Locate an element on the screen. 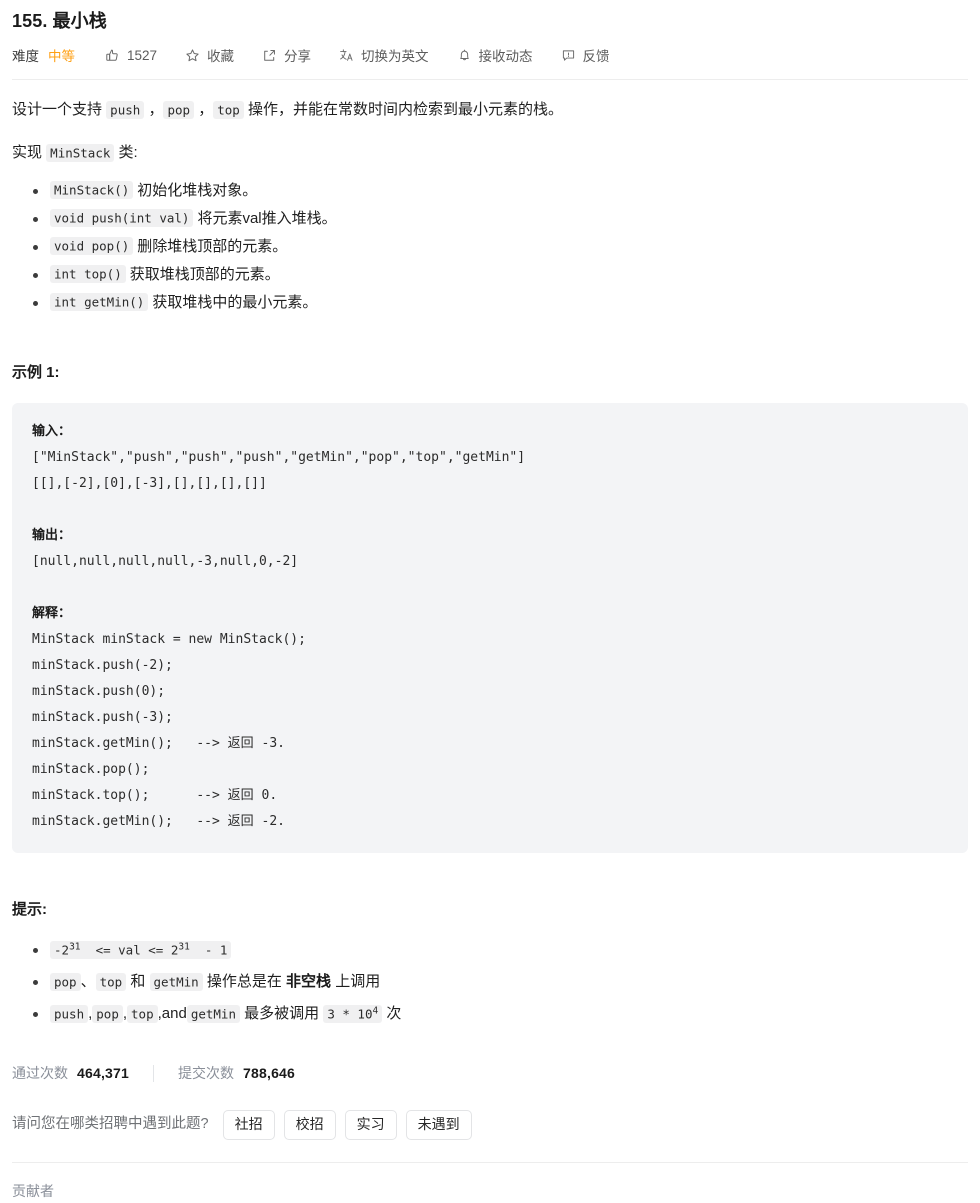 This screenshot has height=1203, width=980. input-label: 输入： is located at coordinates (52, 431).